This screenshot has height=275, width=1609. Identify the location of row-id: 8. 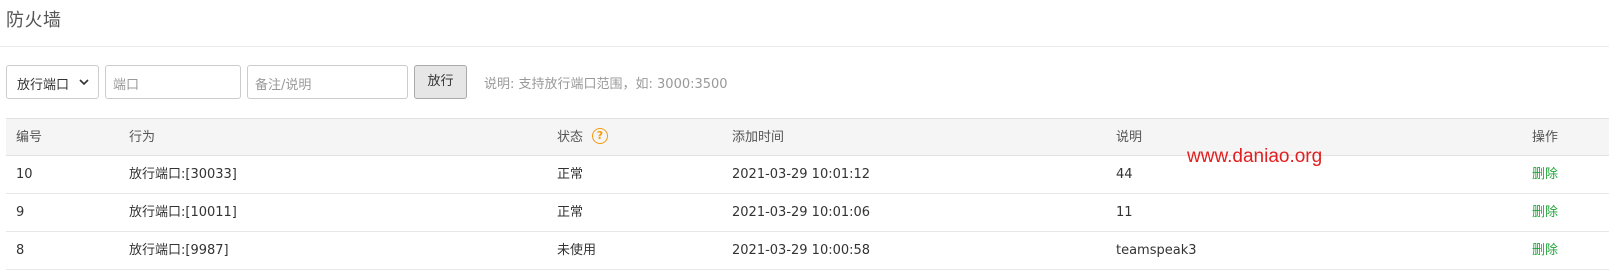
(20, 250).